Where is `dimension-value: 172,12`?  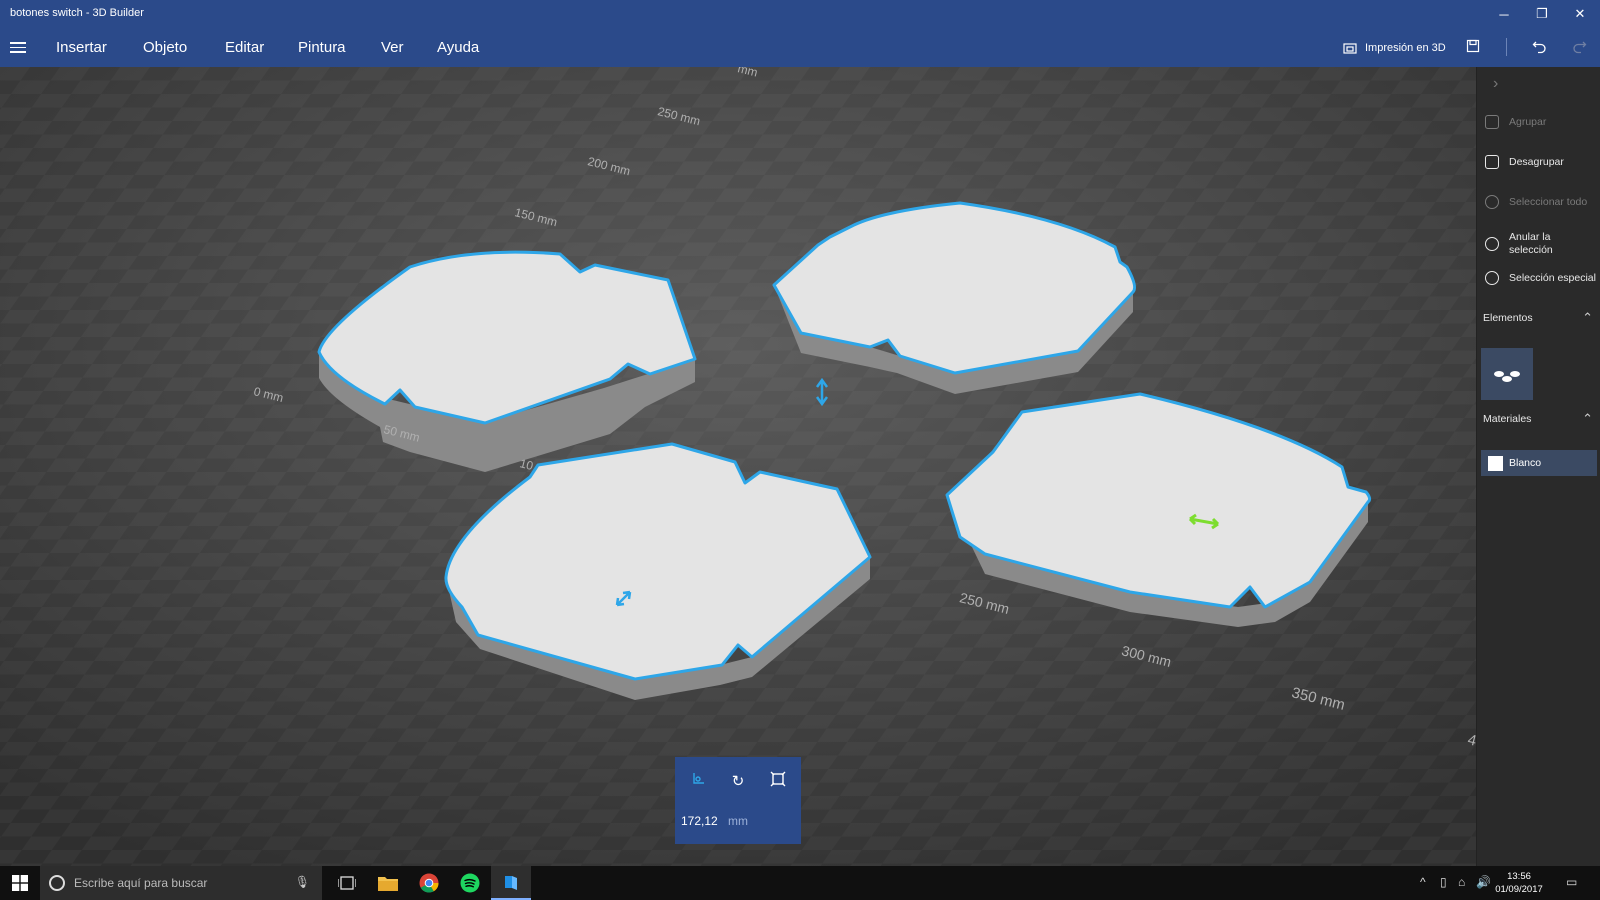 dimension-value: 172,12 is located at coordinates (699, 821).